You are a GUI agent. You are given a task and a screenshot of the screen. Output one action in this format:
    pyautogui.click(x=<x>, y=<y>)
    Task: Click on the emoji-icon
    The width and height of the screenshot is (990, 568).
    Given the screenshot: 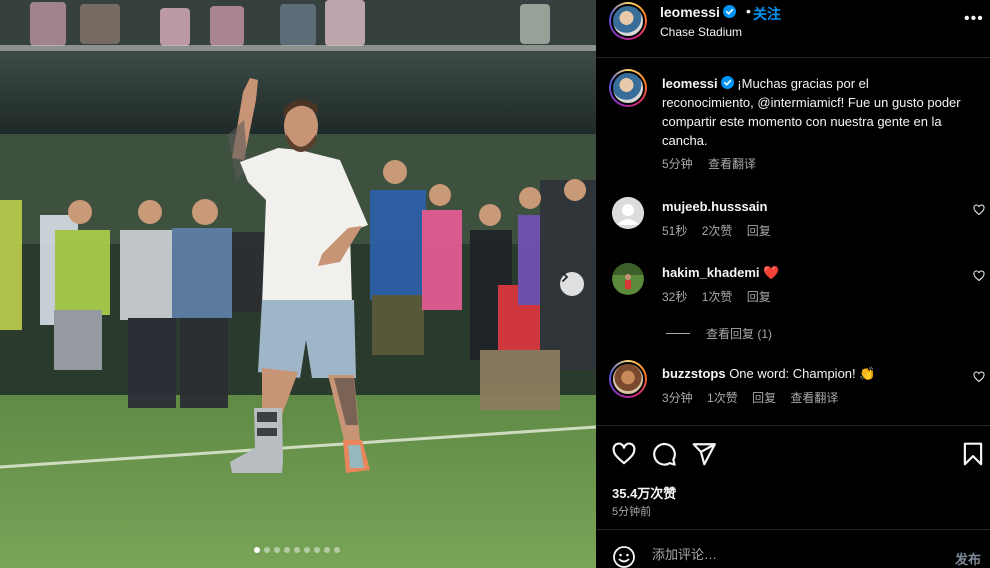 What is the action you would take?
    pyautogui.click(x=624, y=556)
    